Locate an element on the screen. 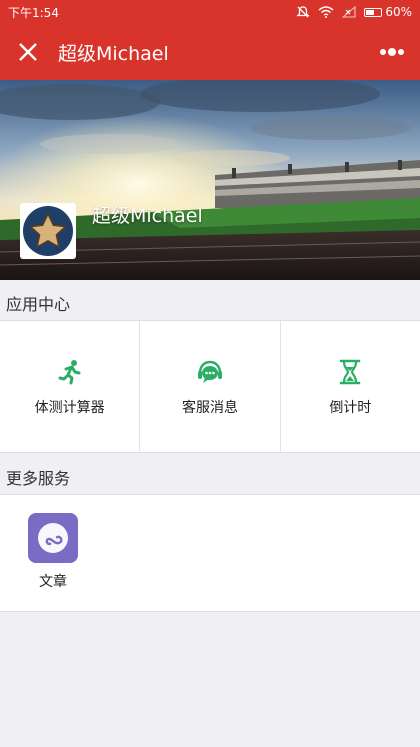 Image resolution: width=420 pixels, height=747 pixels. status-icons: 60% is located at coordinates (354, 12).